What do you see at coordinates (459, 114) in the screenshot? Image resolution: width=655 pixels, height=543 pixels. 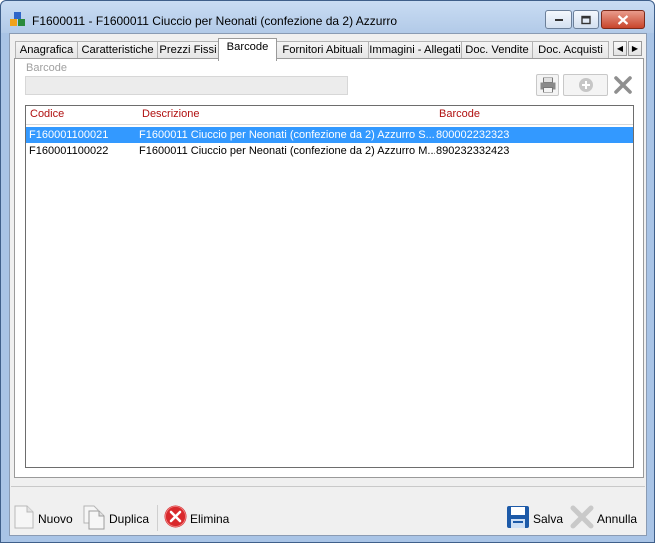 I see `column-header-barcode: Barcode` at bounding box center [459, 114].